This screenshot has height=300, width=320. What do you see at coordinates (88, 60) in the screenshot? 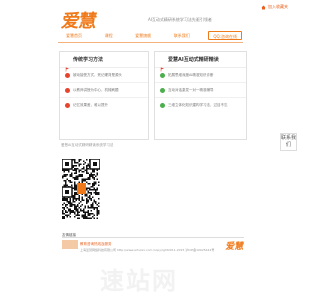
I see `panel-title: 传统学习方法` at bounding box center [88, 60].